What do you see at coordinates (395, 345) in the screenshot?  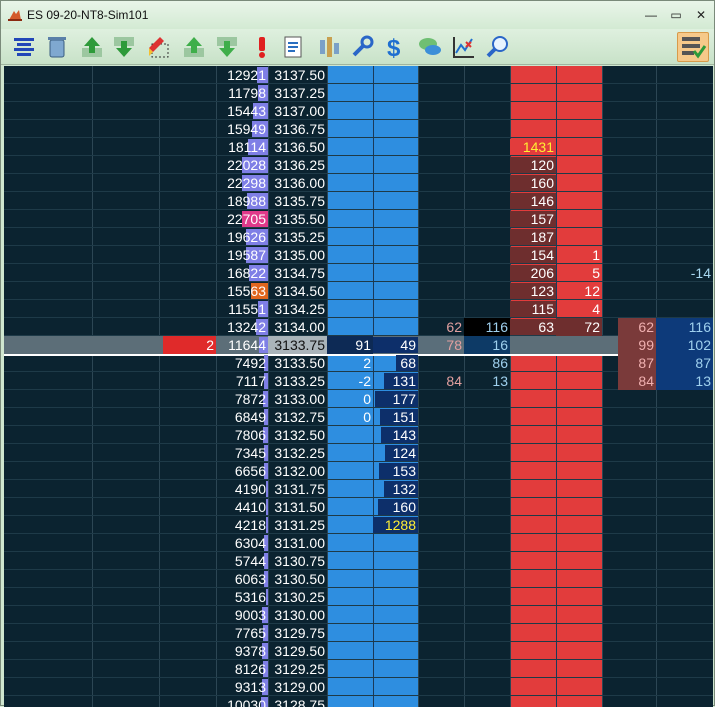 I see `bid-size-cell: 49` at bounding box center [395, 345].